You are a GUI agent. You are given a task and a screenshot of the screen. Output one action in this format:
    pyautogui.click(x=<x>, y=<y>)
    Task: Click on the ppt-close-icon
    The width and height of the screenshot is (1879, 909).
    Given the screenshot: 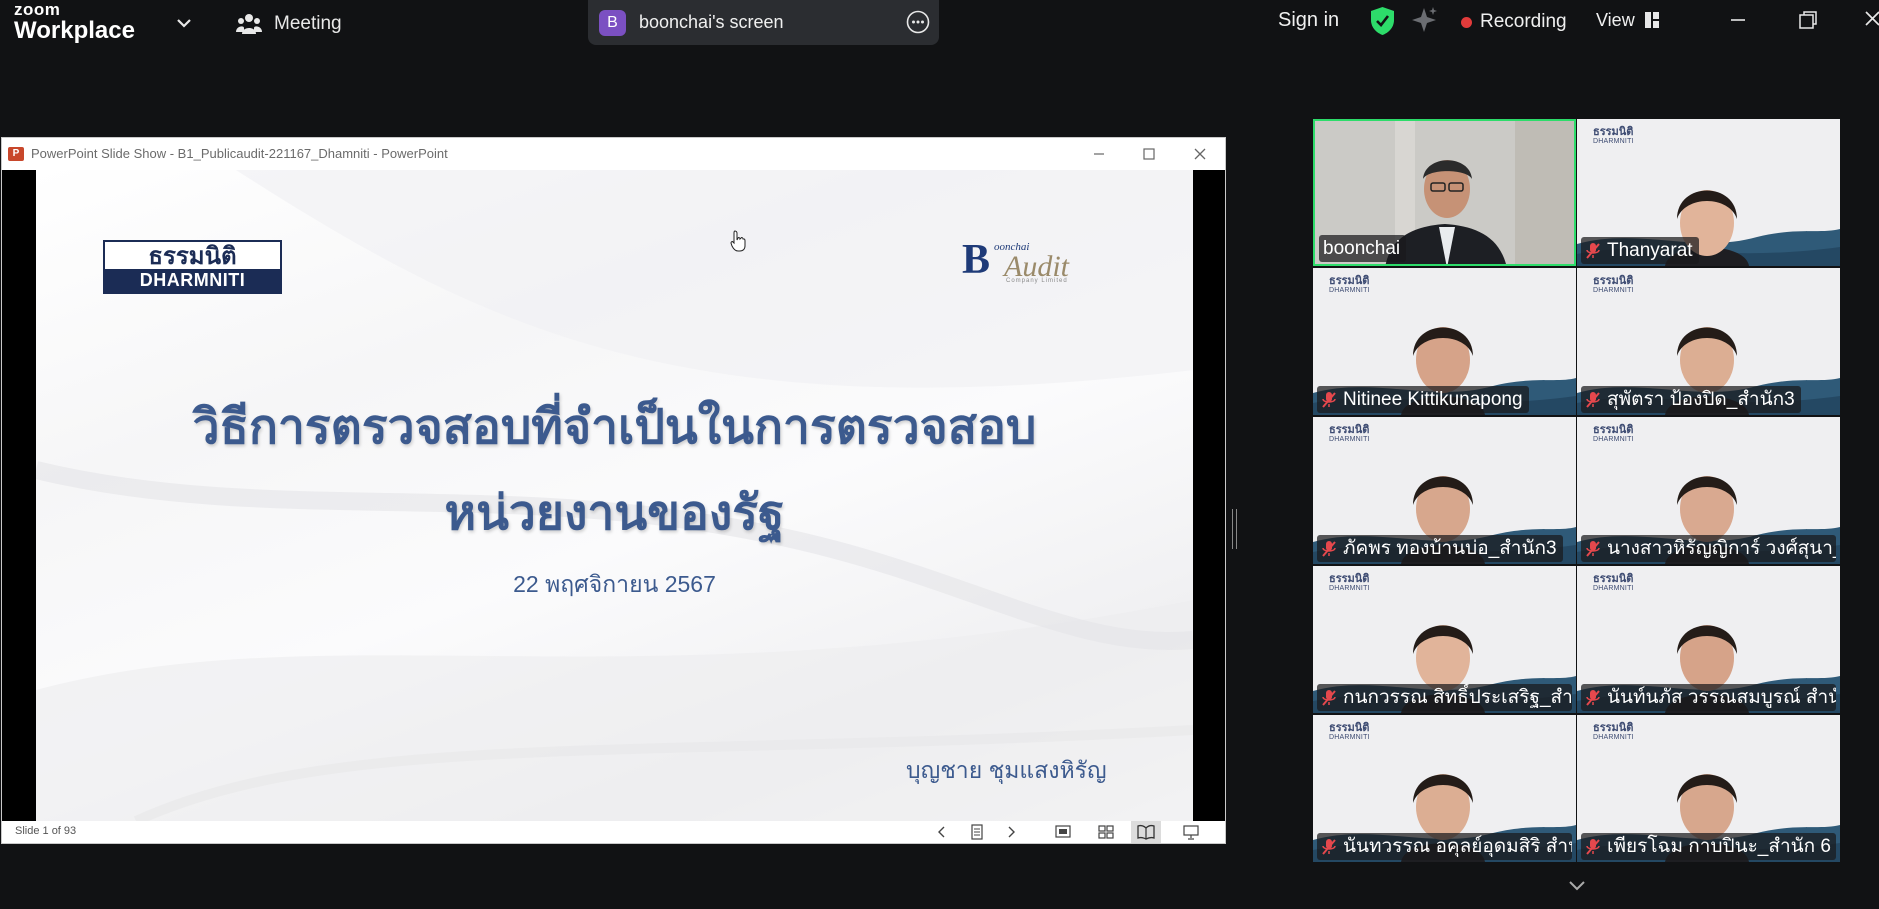 What is the action you would take?
    pyautogui.click(x=1200, y=154)
    